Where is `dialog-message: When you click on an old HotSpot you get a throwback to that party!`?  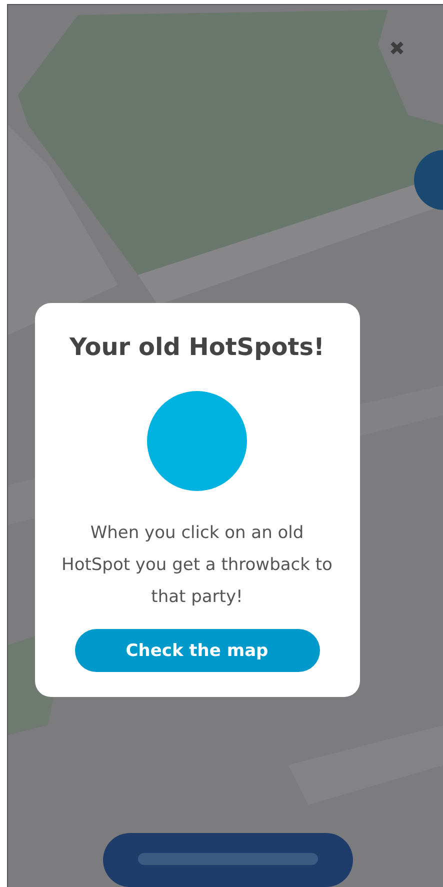 dialog-message: When you click on an old HotSpot you get a throwback to that party! is located at coordinates (197, 565).